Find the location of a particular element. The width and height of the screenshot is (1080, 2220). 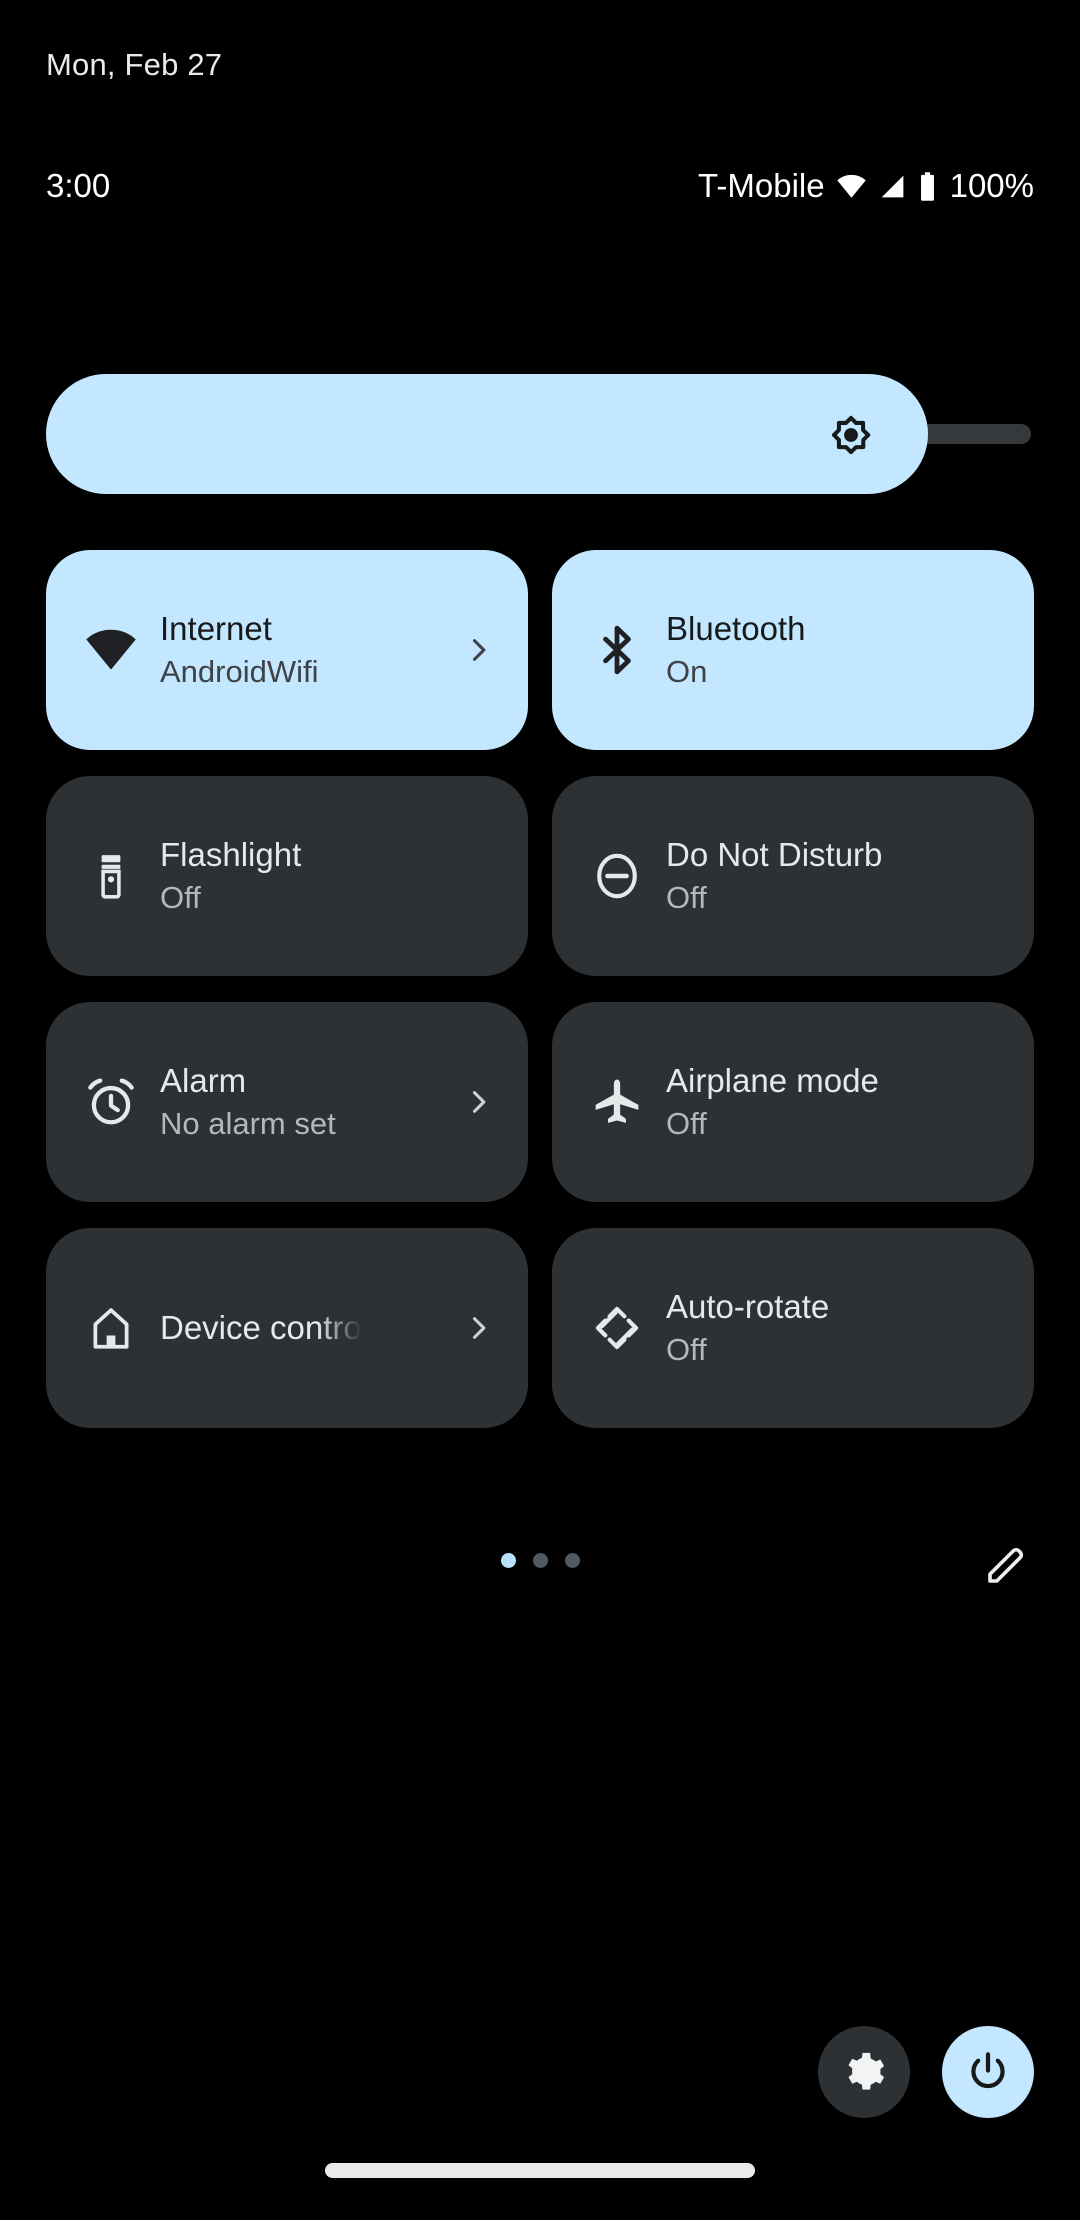

tile-device-controls-text: Device contro is located at coordinates (261, 1328).